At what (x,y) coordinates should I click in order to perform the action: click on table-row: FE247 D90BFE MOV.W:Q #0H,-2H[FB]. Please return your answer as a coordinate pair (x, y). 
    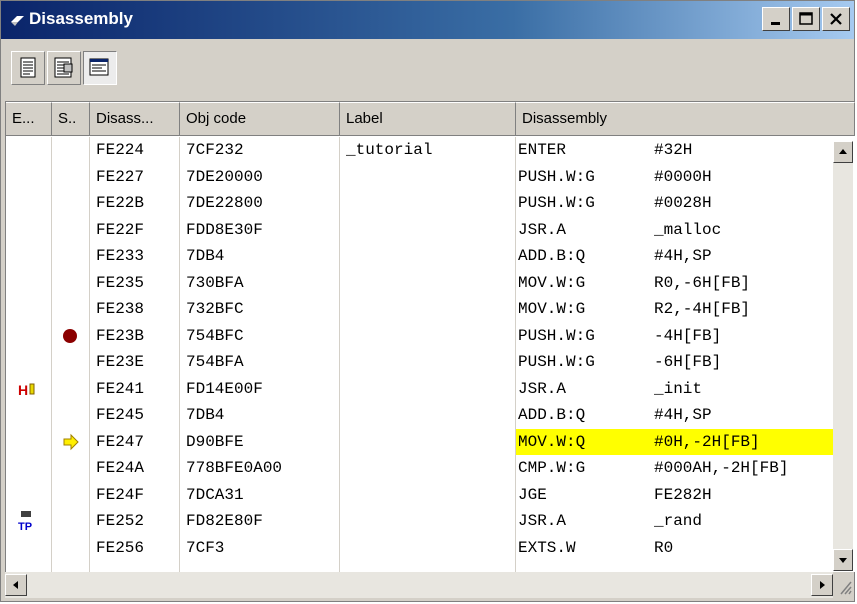
    Looking at the image, I should click on (430, 442).